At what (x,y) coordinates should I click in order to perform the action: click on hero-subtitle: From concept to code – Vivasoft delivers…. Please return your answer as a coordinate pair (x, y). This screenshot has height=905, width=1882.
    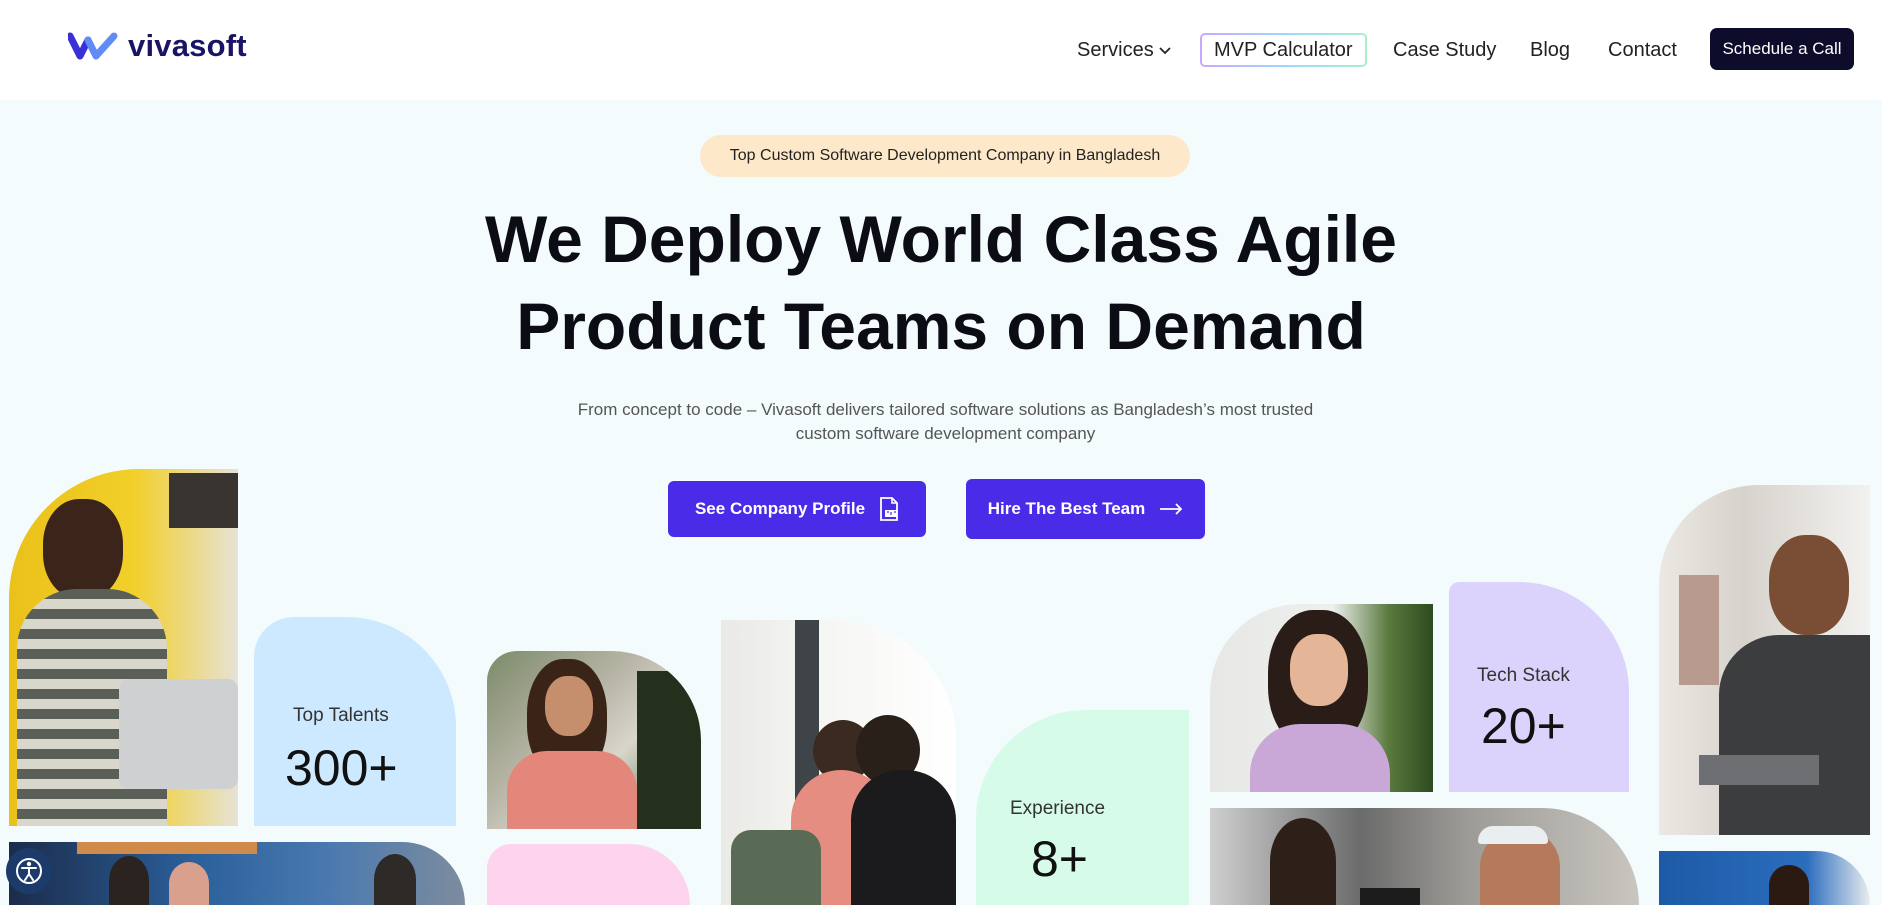
    Looking at the image, I should click on (945, 421).